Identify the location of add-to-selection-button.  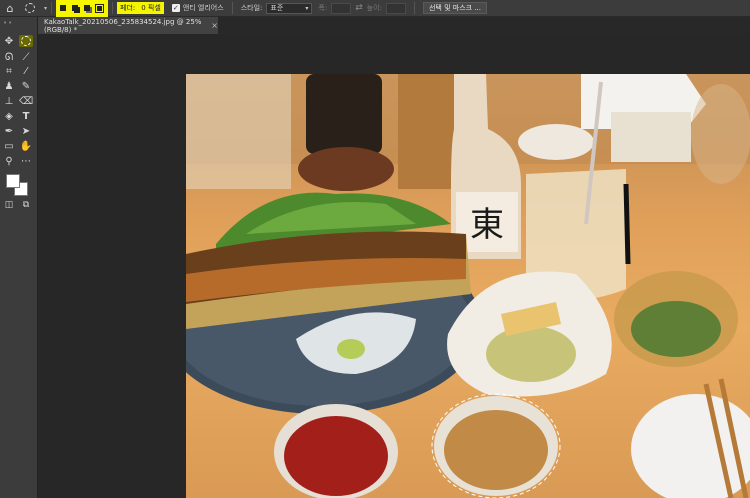
(75, 8).